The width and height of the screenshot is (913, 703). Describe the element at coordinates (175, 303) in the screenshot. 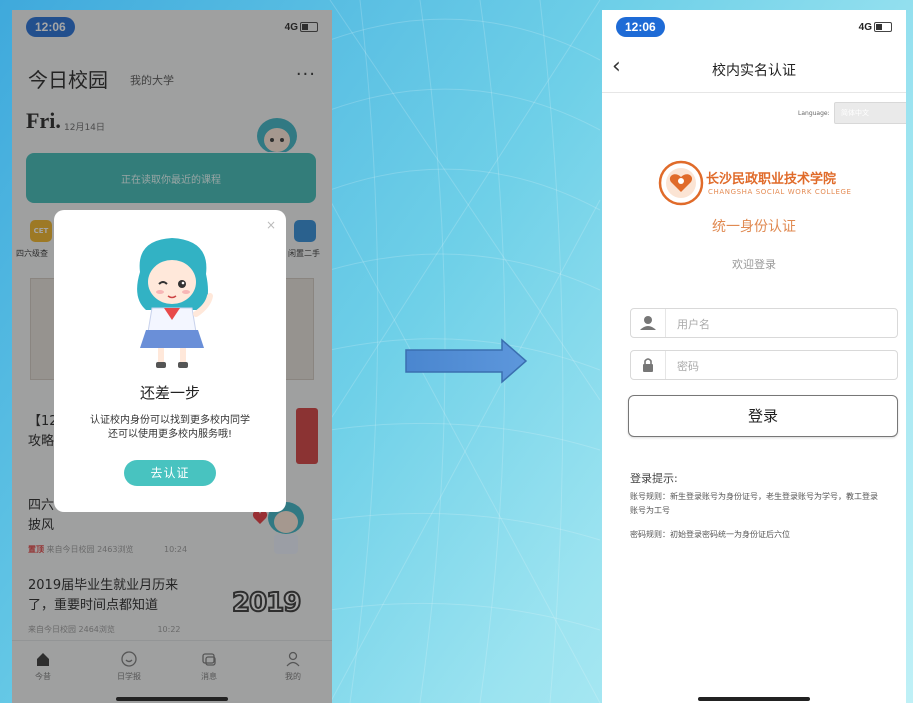

I see `mascot-wink-image` at that location.